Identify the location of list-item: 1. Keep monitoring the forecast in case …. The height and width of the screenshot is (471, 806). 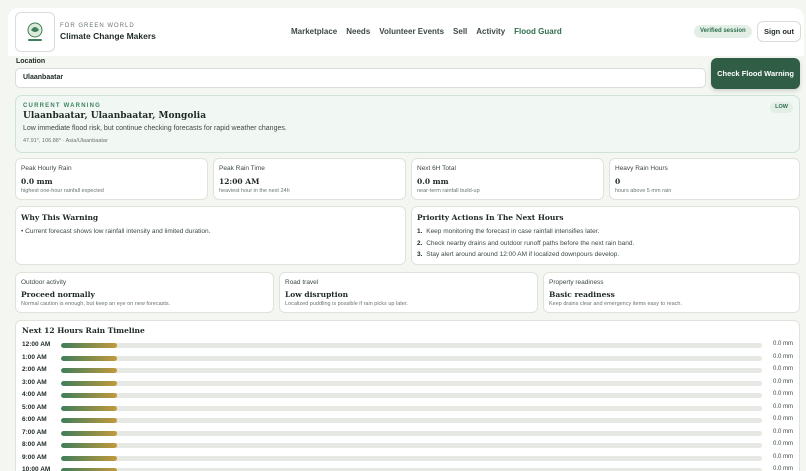
(508, 231).